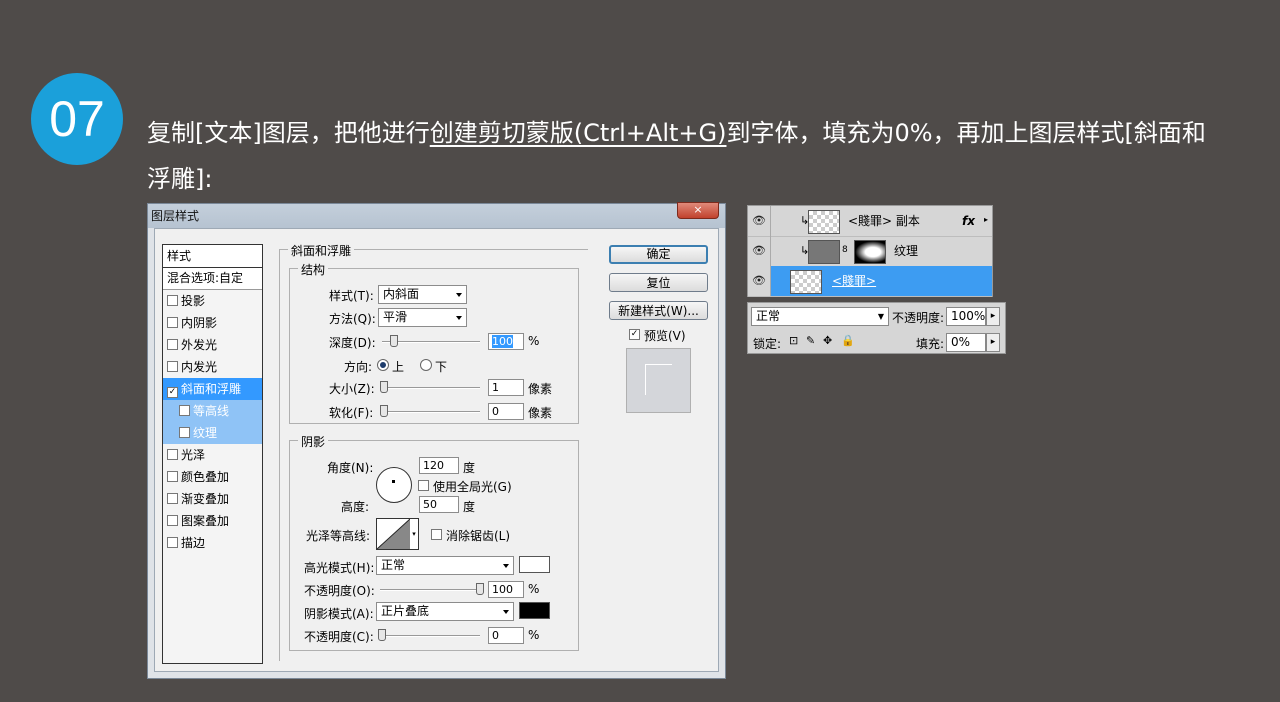 The height and width of the screenshot is (702, 1280). I want to click on soften-input: 0, so click(506, 411).